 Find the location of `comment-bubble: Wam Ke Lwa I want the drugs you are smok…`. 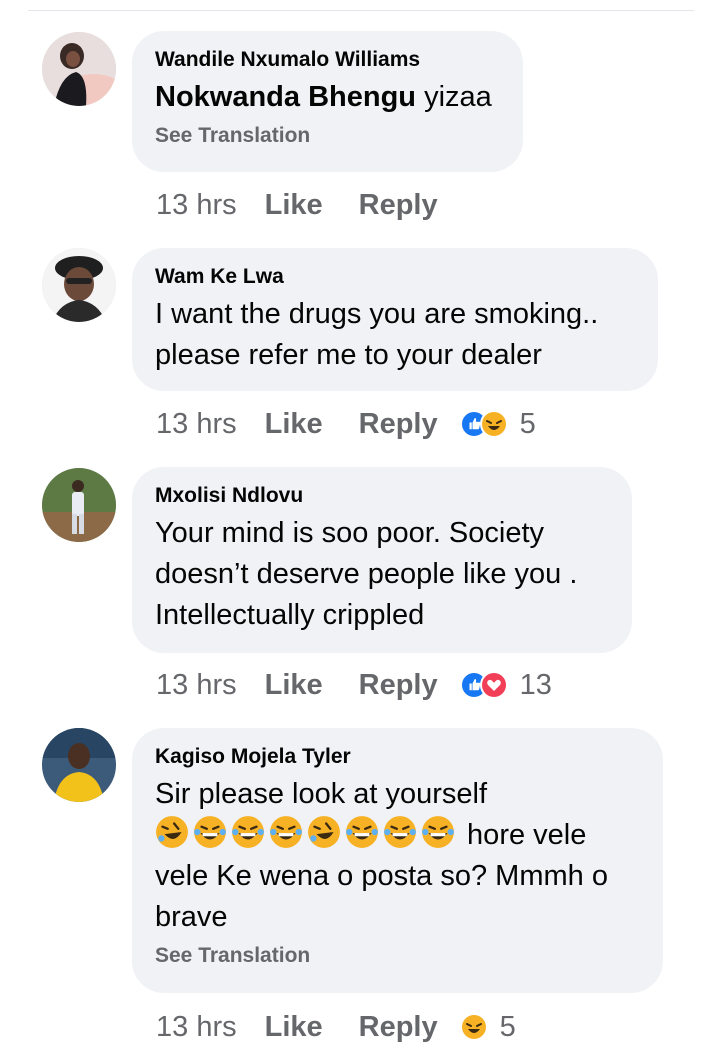

comment-bubble: Wam Ke Lwa I want the drugs you are smok… is located at coordinates (395, 319).